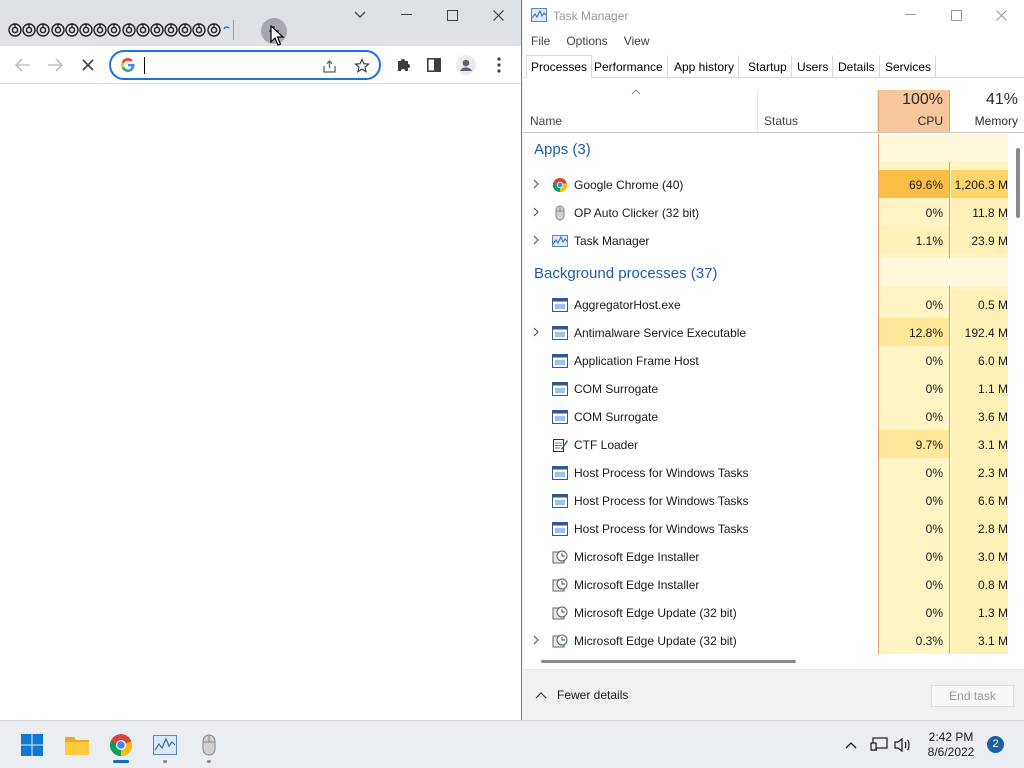 The height and width of the screenshot is (768, 1024). I want to click on end-task-button: End task, so click(972, 696).